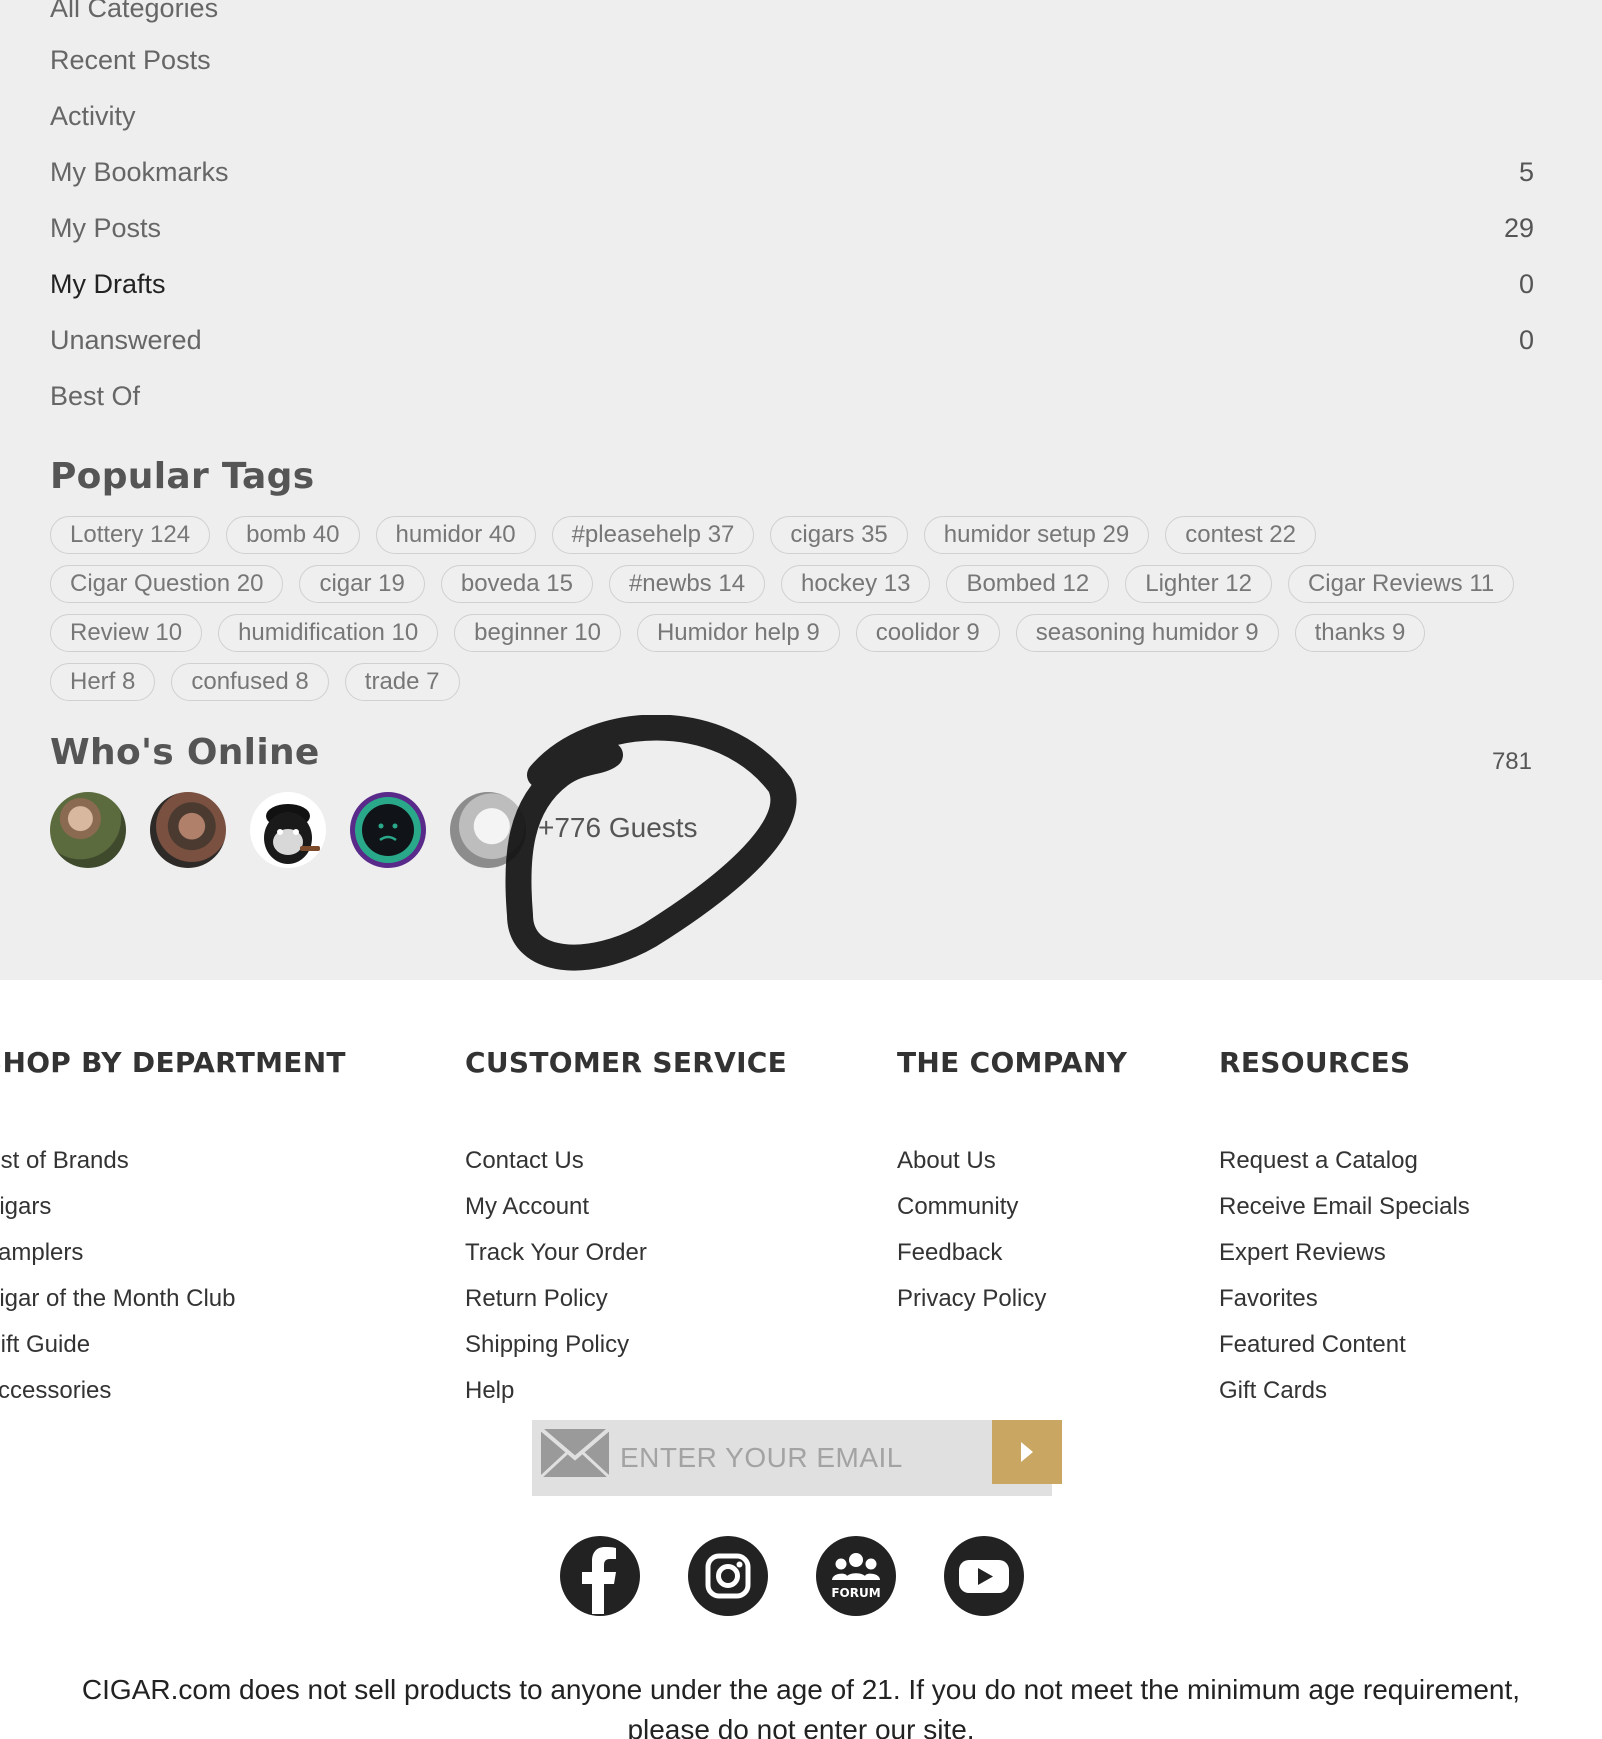 Image resolution: width=1602 pixels, height=1739 pixels. What do you see at coordinates (792, 172) in the screenshot?
I see `nav-item-my-bookmarks: My Bookmarks 5` at bounding box center [792, 172].